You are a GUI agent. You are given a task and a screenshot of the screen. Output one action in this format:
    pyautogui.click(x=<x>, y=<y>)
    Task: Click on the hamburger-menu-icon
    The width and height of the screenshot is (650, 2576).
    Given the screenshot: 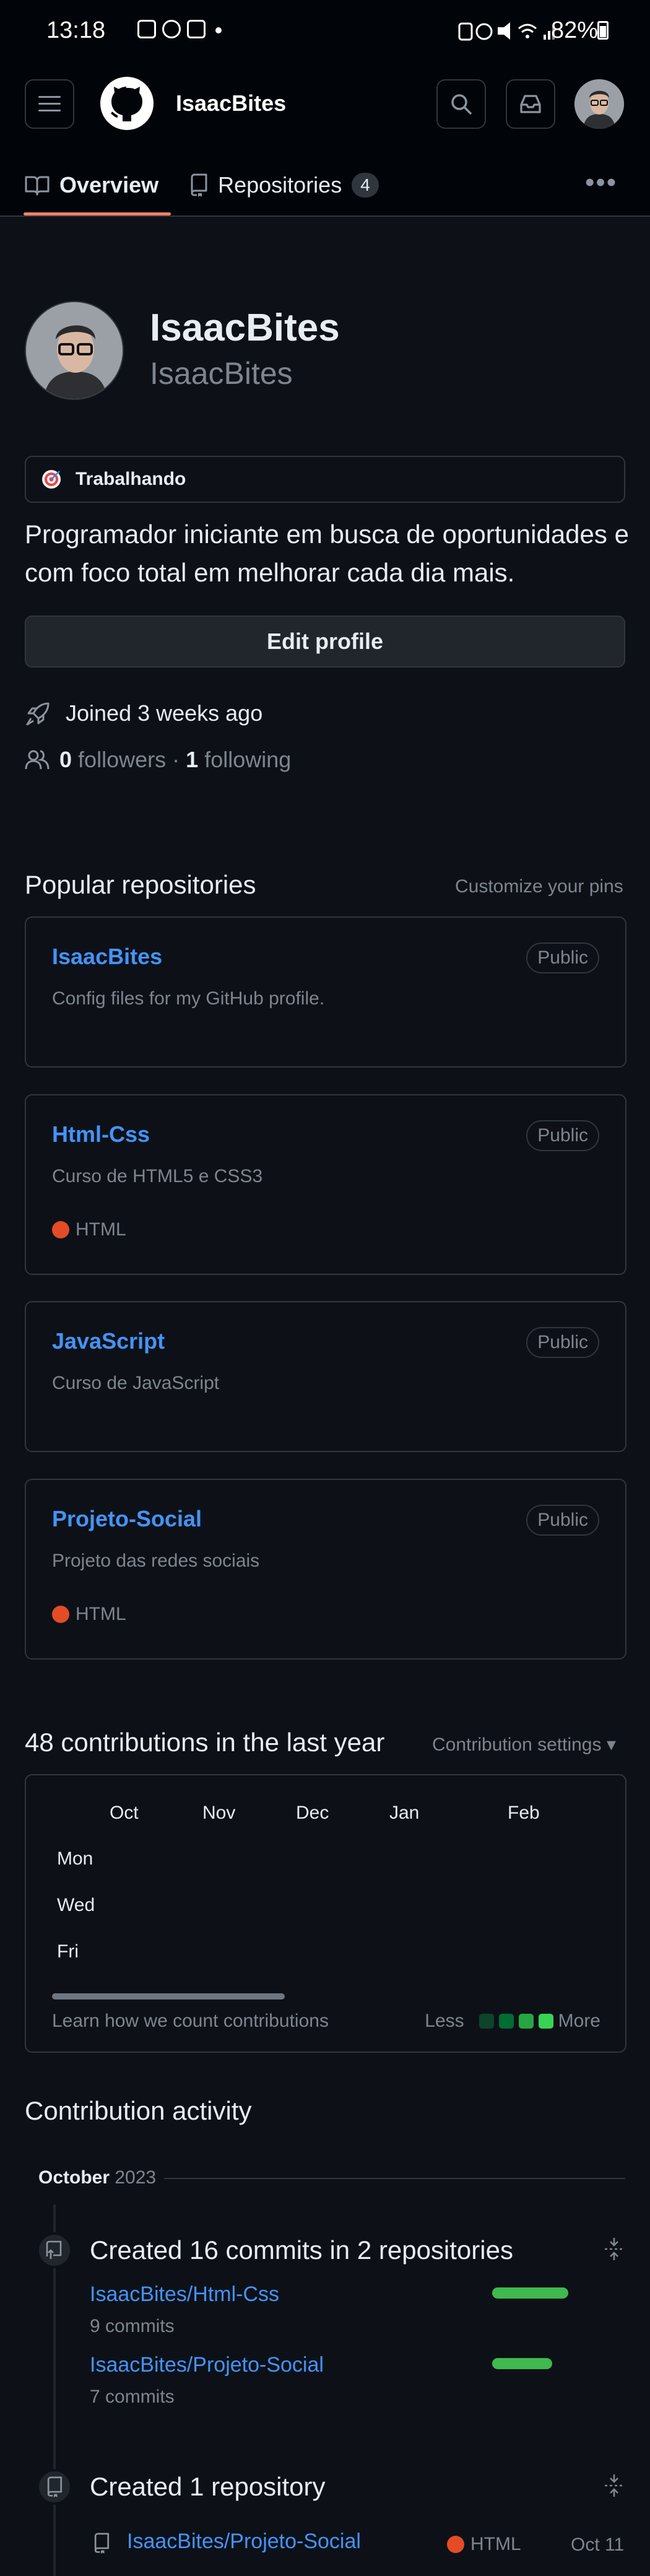 What is the action you would take?
    pyautogui.click(x=50, y=103)
    